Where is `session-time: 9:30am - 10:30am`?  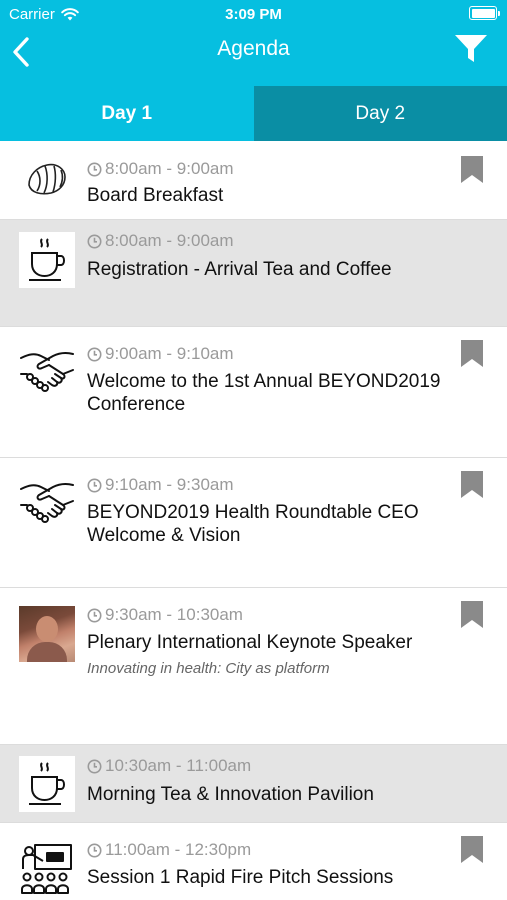
session-time: 9:30am - 10:30am is located at coordinates (165, 615).